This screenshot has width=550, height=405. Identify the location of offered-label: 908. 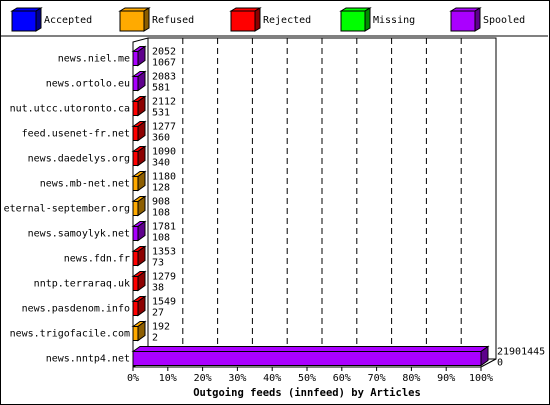
(161, 202).